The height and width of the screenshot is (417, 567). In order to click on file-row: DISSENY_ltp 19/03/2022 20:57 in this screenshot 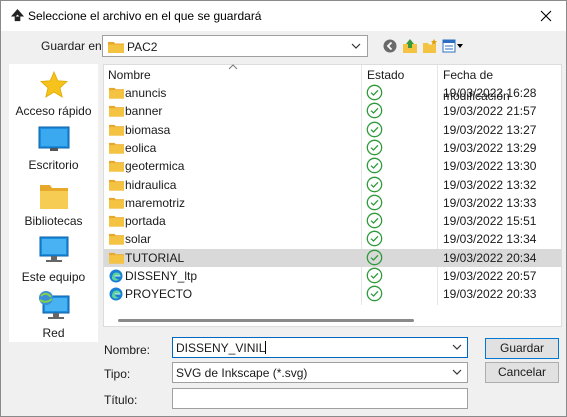, I will do `click(332, 276)`.